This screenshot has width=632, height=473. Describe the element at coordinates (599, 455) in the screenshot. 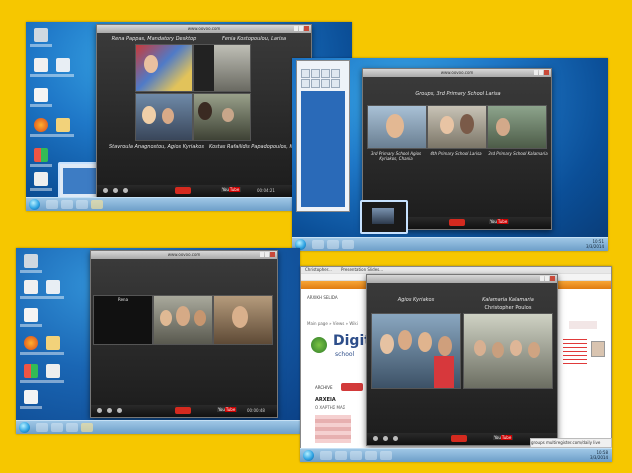

I see `system-tray-clock: 10:58 3/3/2014` at that location.